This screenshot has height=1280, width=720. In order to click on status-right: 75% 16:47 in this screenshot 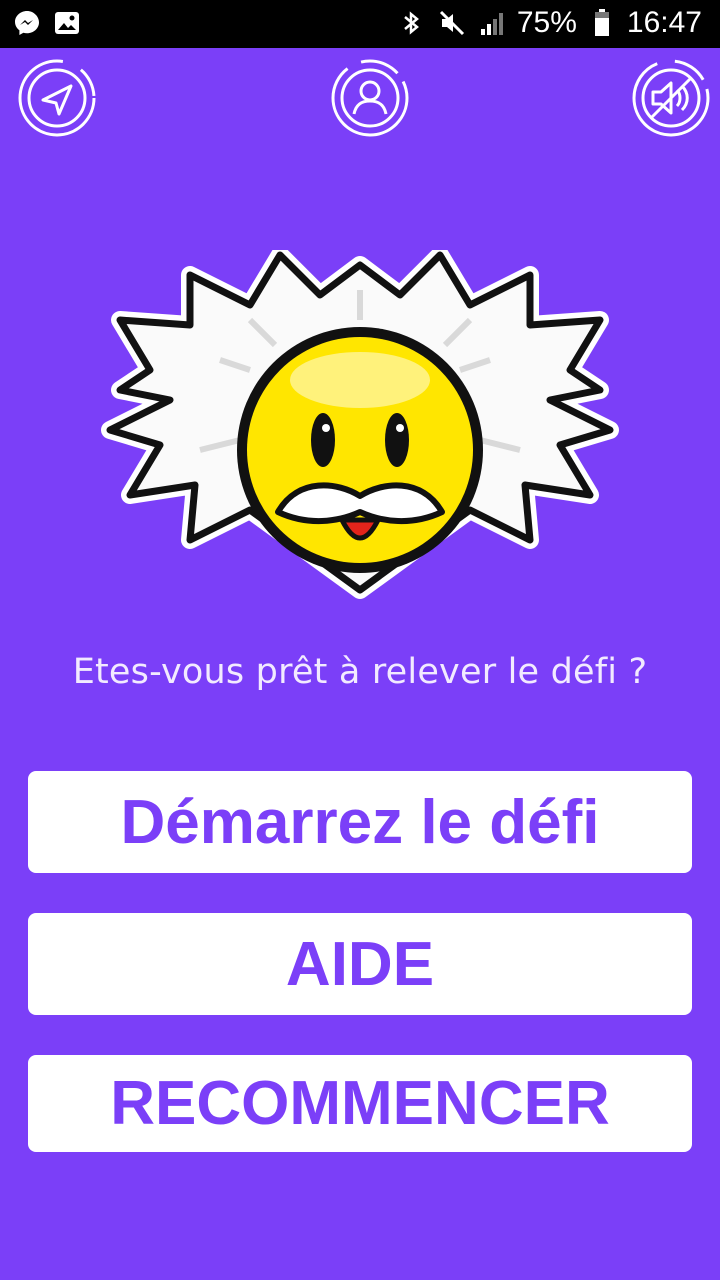, I will do `click(549, 23)`.